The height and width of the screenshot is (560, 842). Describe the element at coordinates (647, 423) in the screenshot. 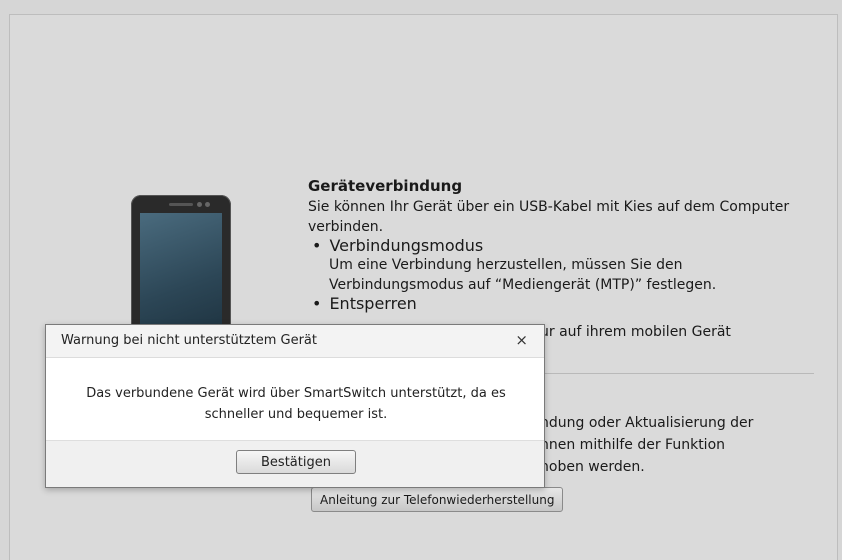

I see `restore-text-line: ndung oder Aktualisierung der` at that location.